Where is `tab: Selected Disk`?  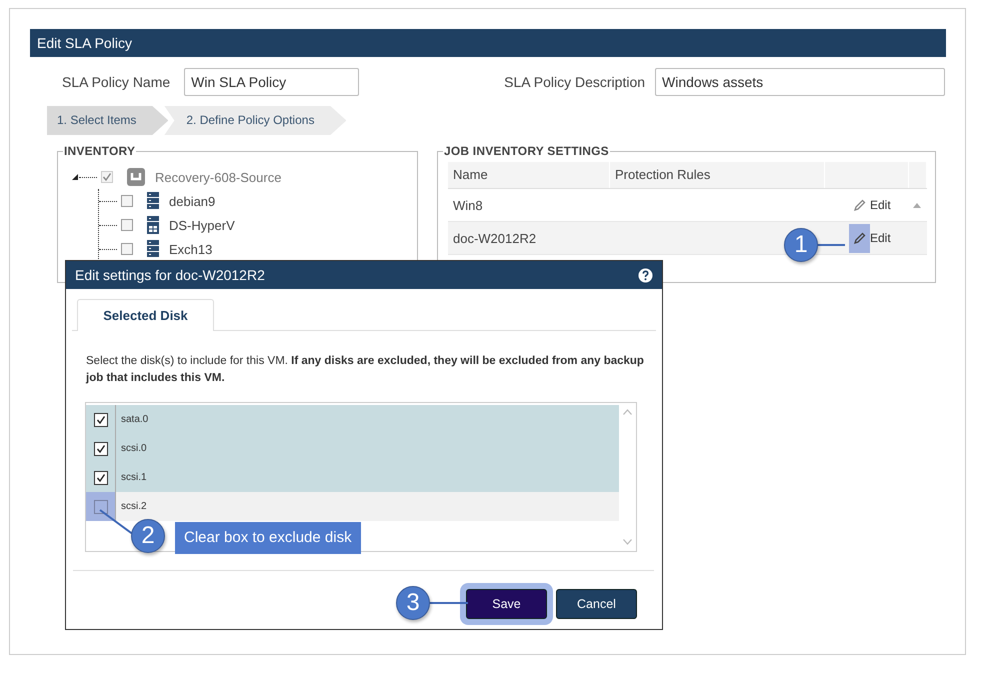
tab: Selected Disk is located at coordinates (145, 315).